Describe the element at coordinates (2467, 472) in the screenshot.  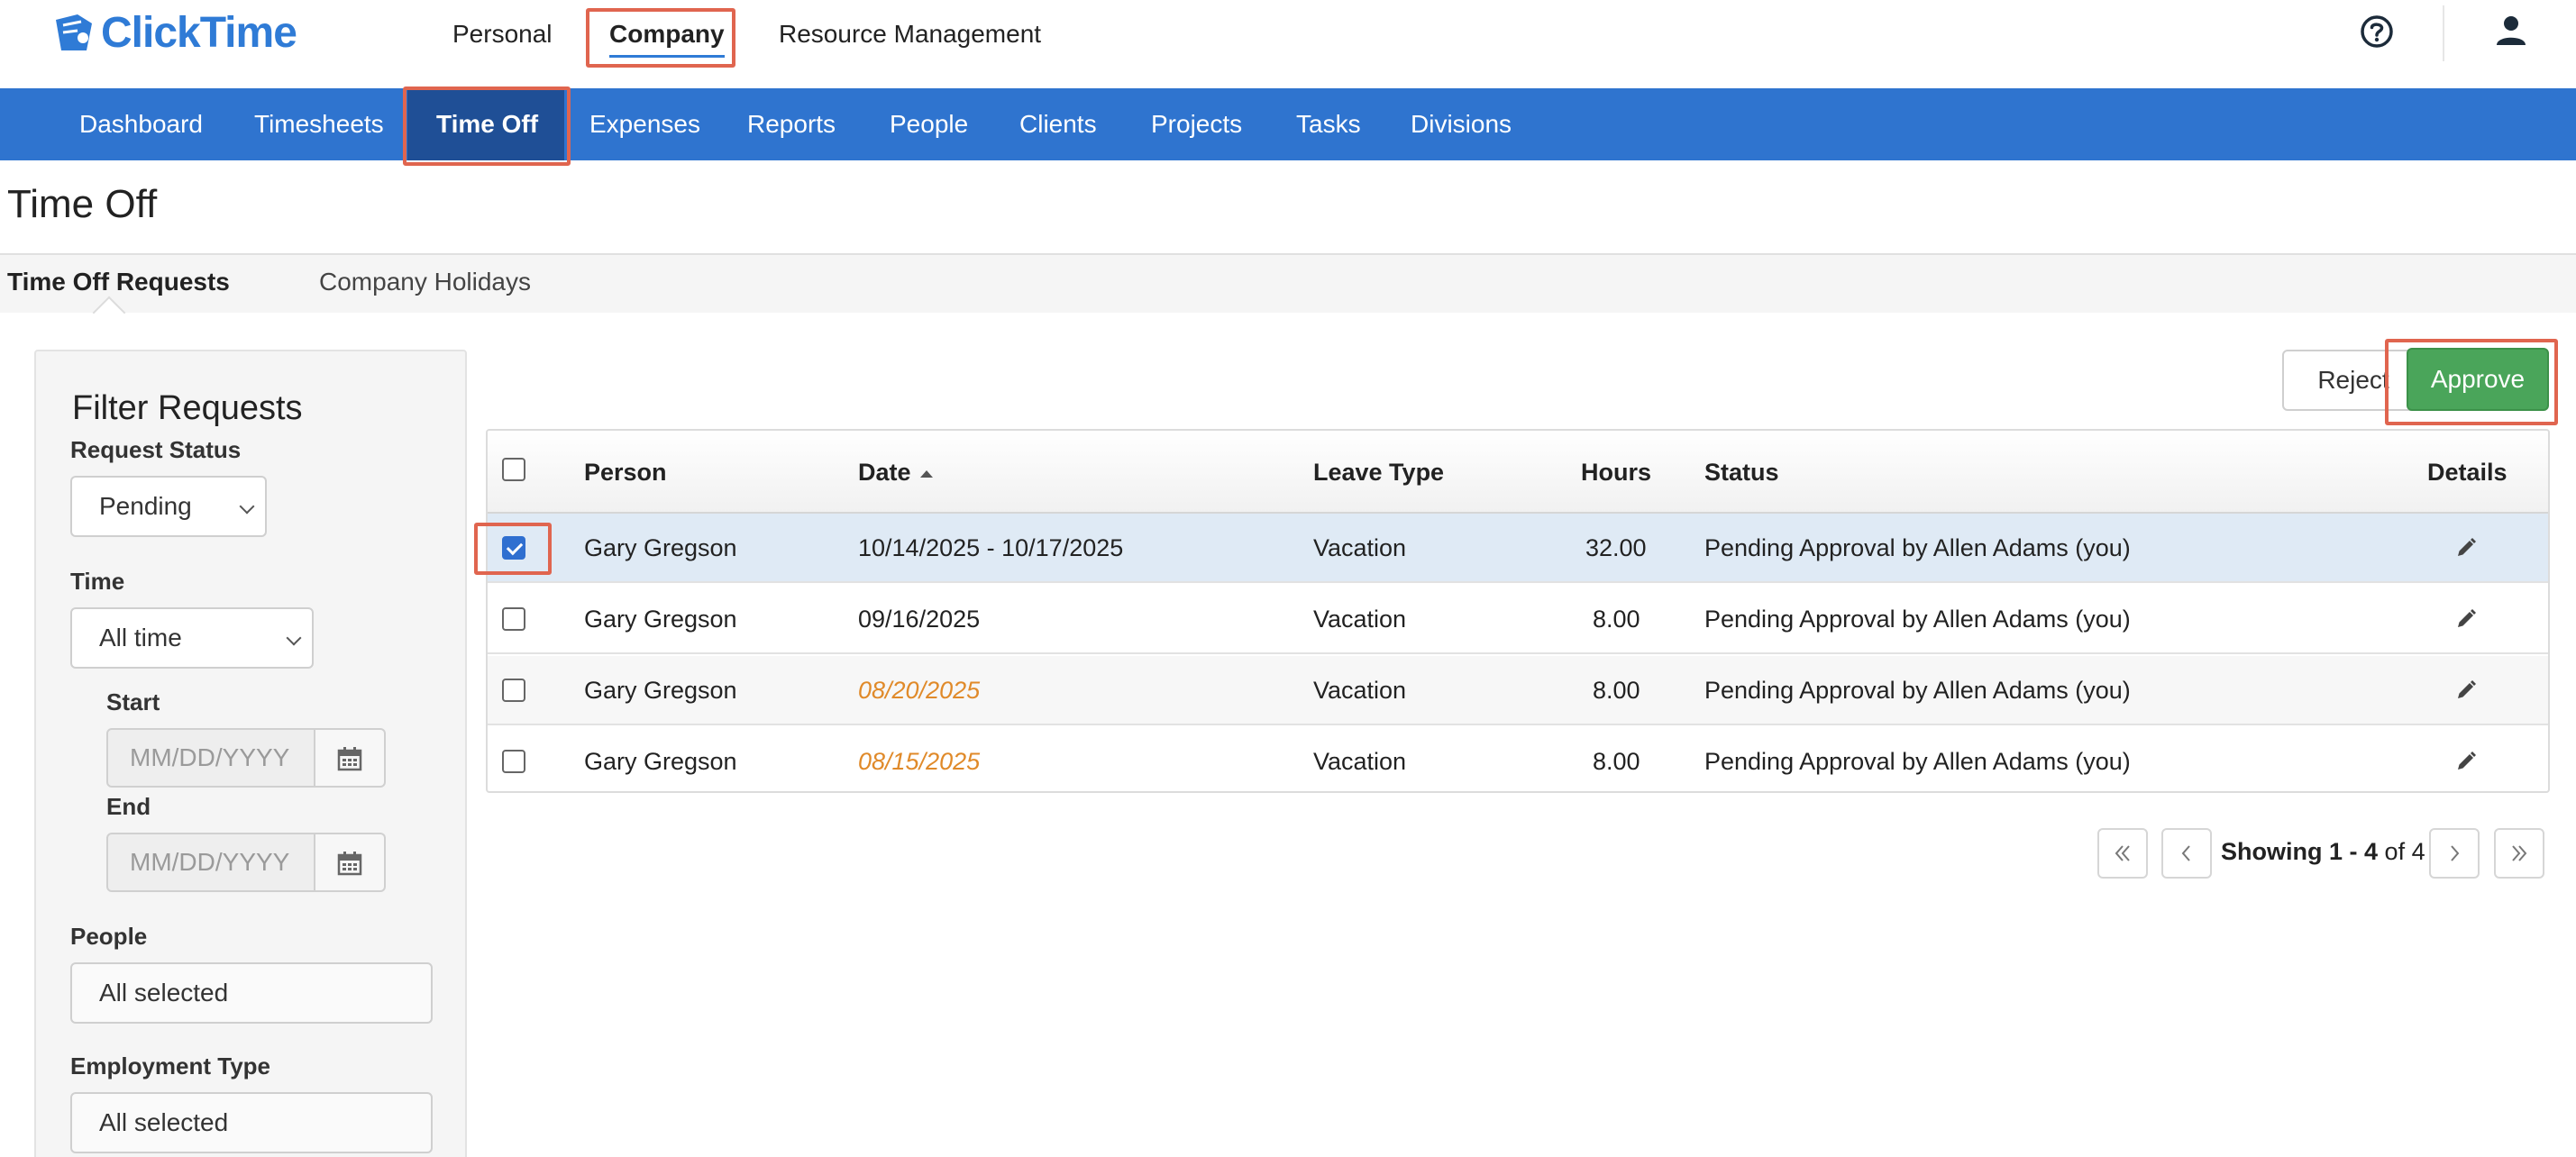
I see `header-details: Details` at that location.